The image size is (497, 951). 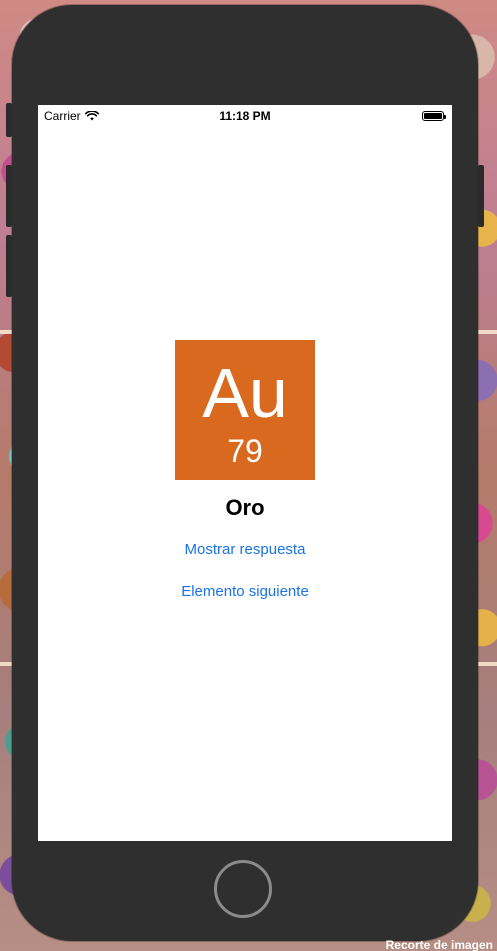 What do you see at coordinates (245, 451) in the screenshot?
I see `atomic-number: 79` at bounding box center [245, 451].